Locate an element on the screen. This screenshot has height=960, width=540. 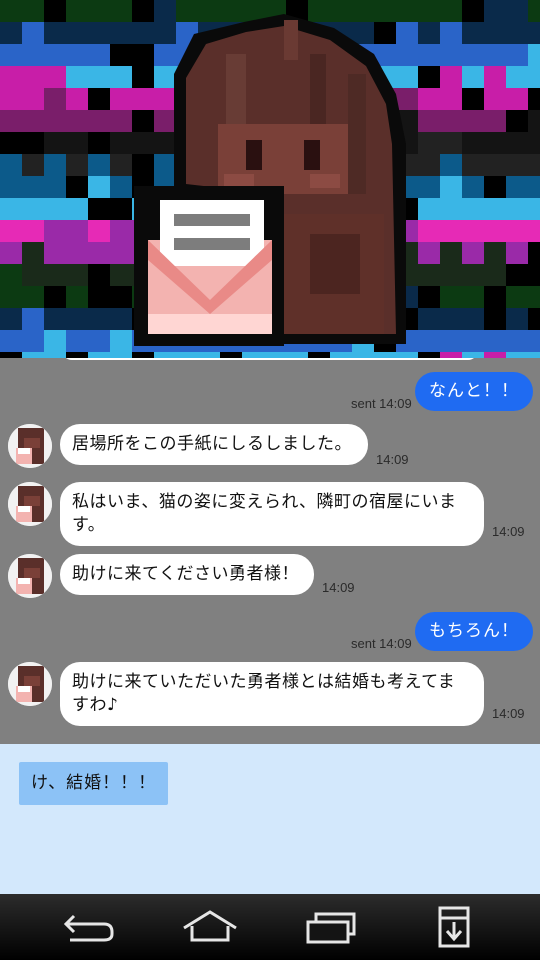
draft-reply-option: け、結婚！！！ is located at coordinates (93, 783).